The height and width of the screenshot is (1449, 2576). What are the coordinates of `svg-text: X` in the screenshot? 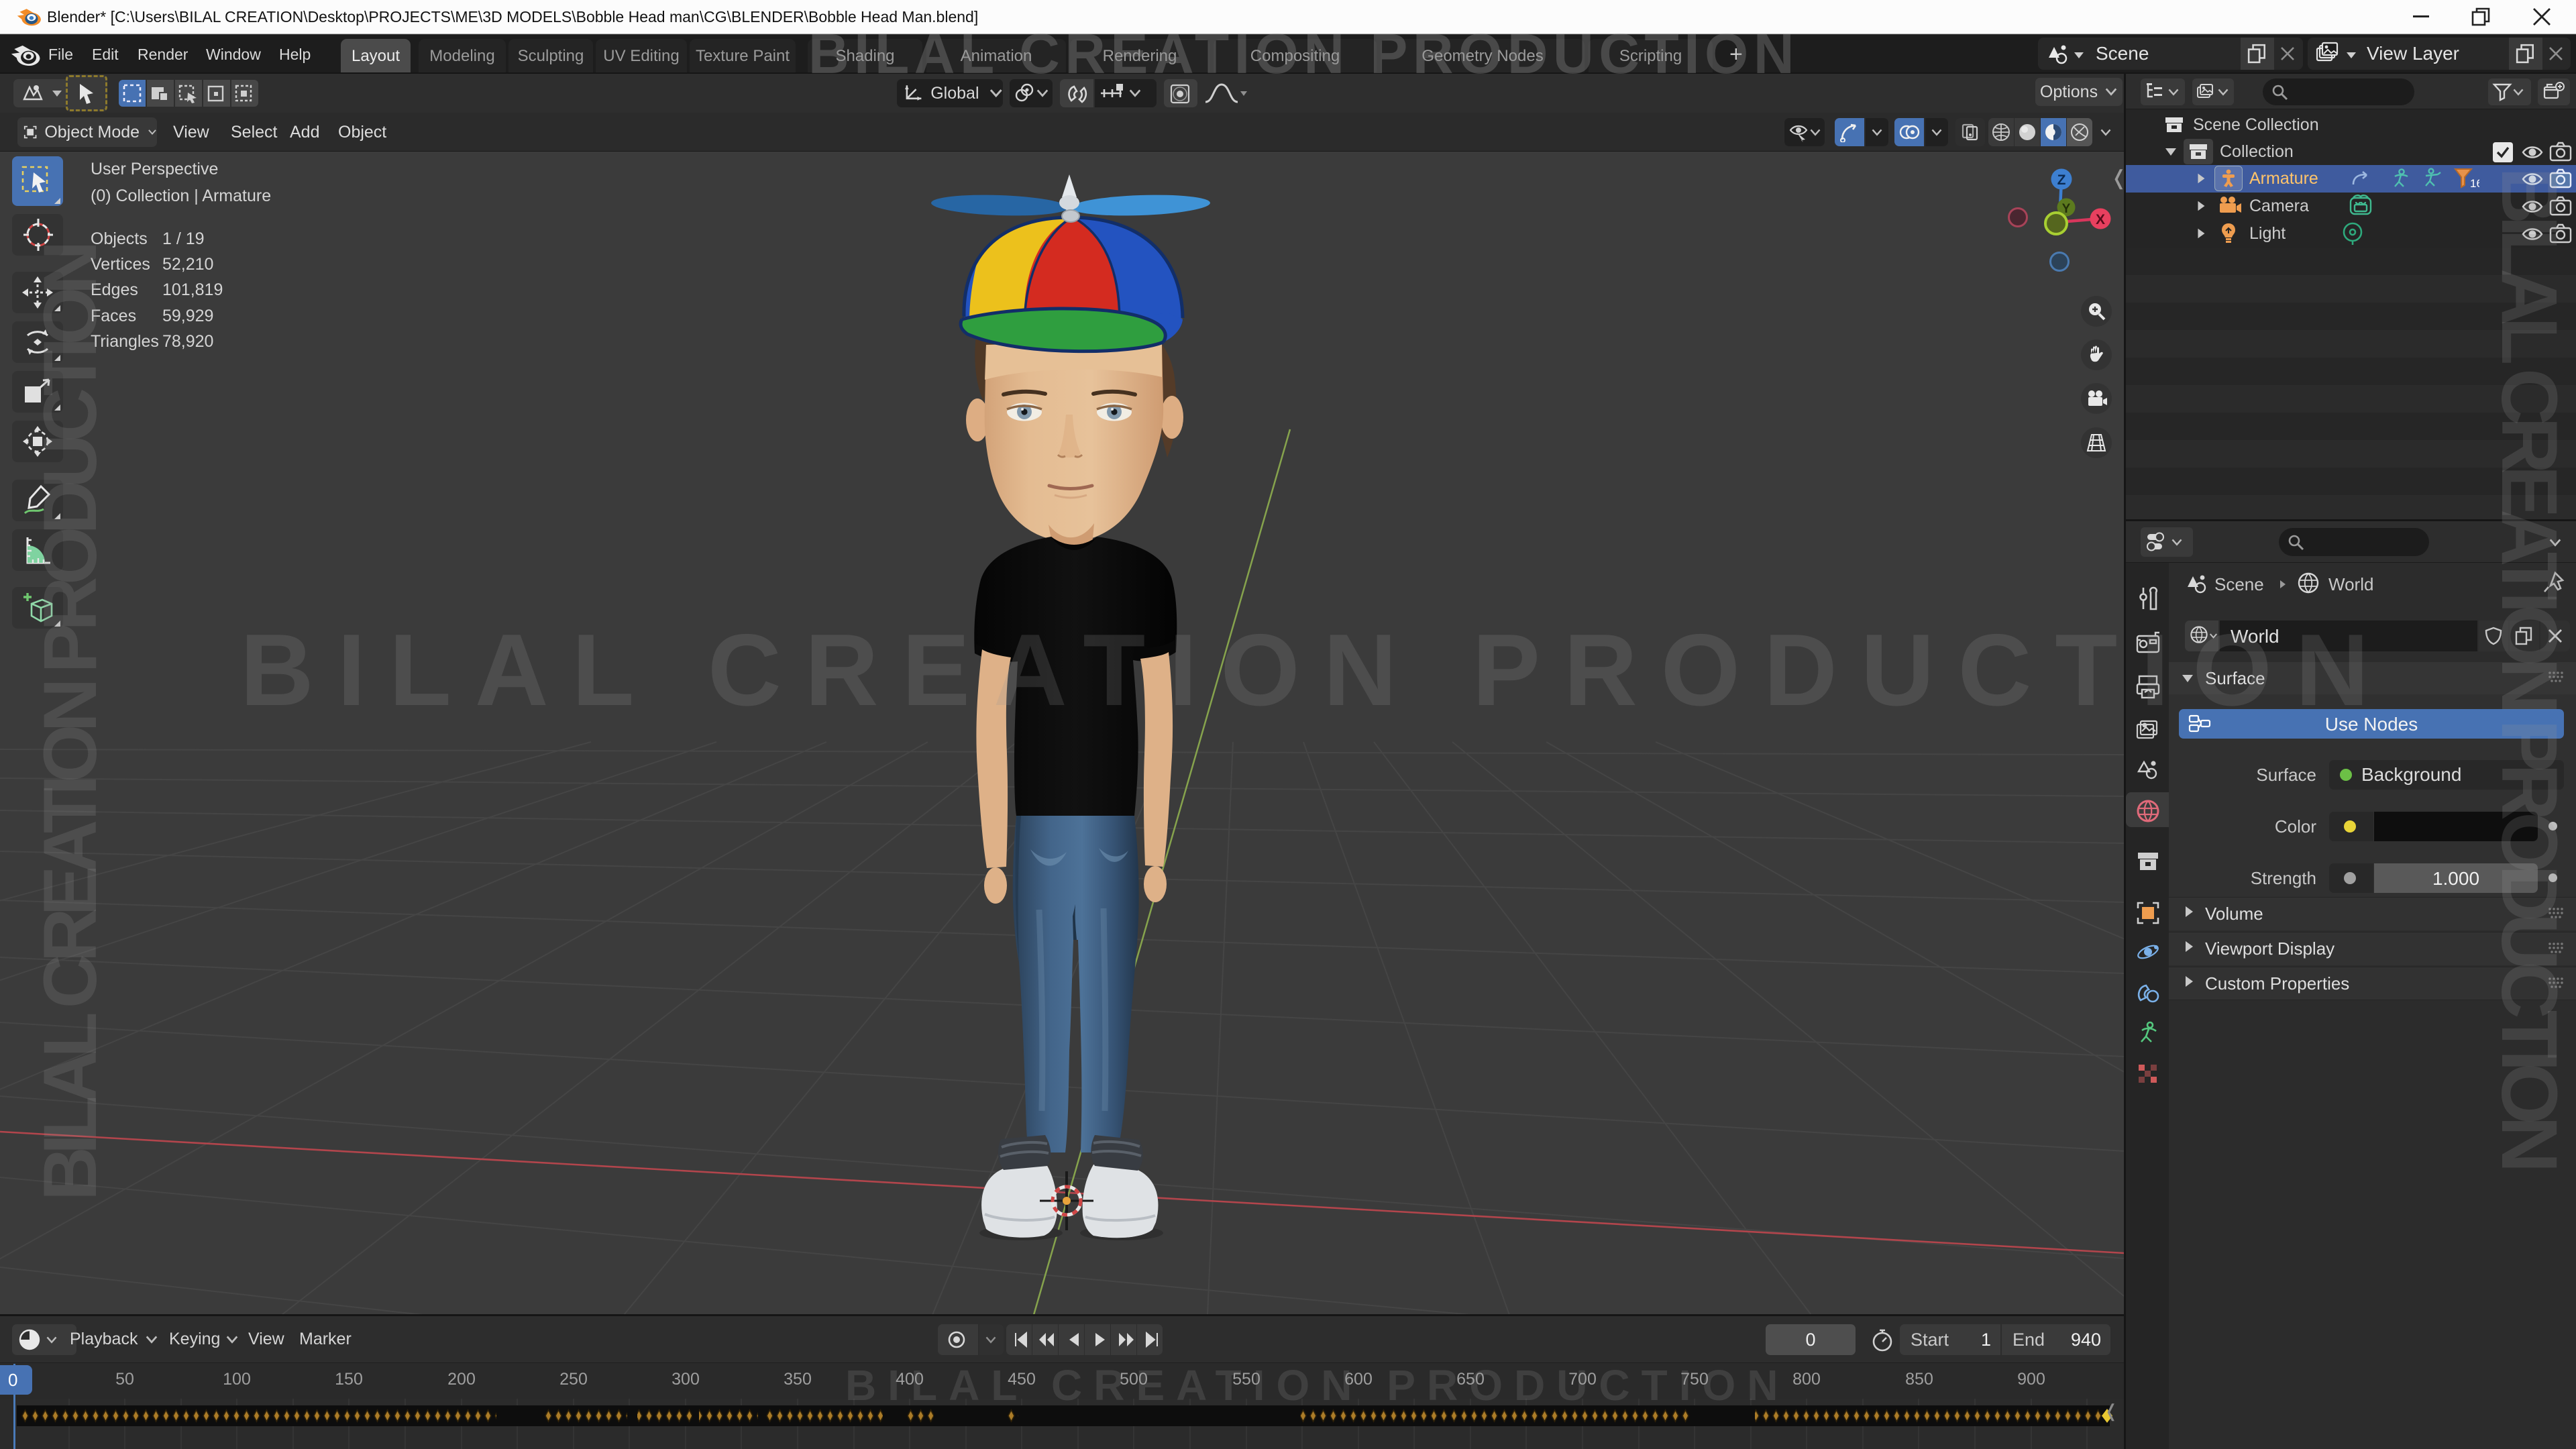 It's located at (2100, 219).